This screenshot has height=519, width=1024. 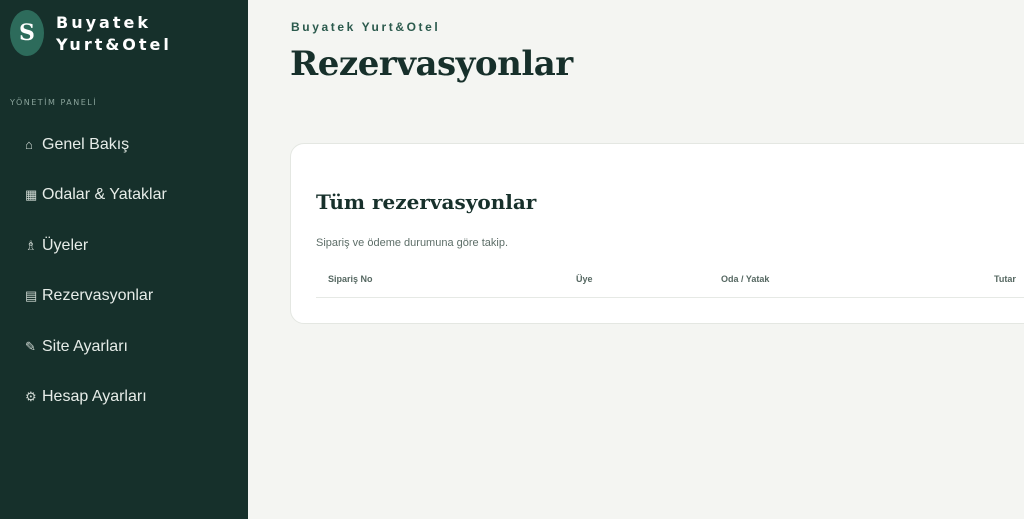 I want to click on grid-icon: ▦, so click(x=31, y=194).